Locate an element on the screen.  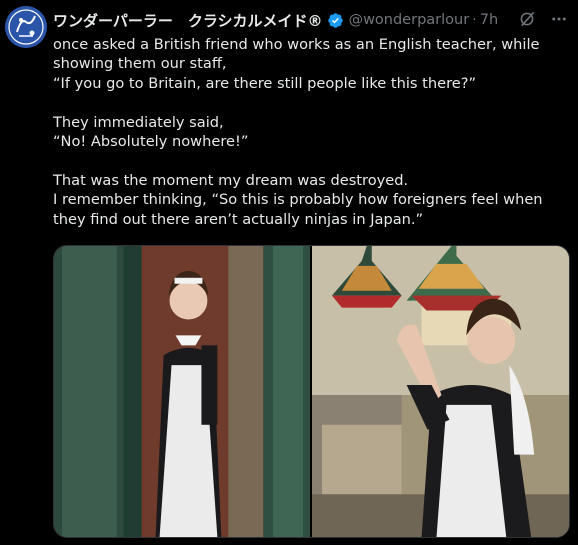
timestamp: 7h is located at coordinates (489, 20).